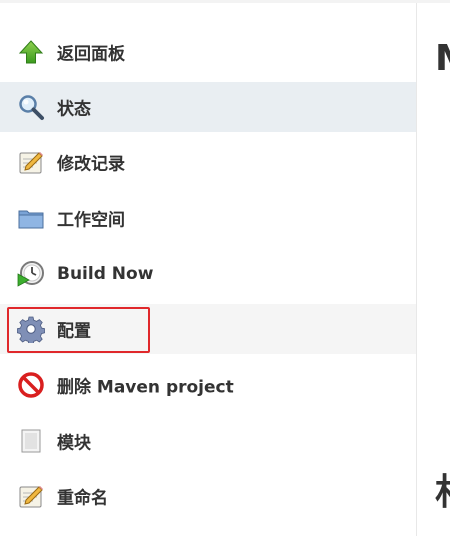 This screenshot has height=536, width=450. What do you see at coordinates (91, 220) in the screenshot?
I see `sidebar-item-label: 工作空间` at bounding box center [91, 220].